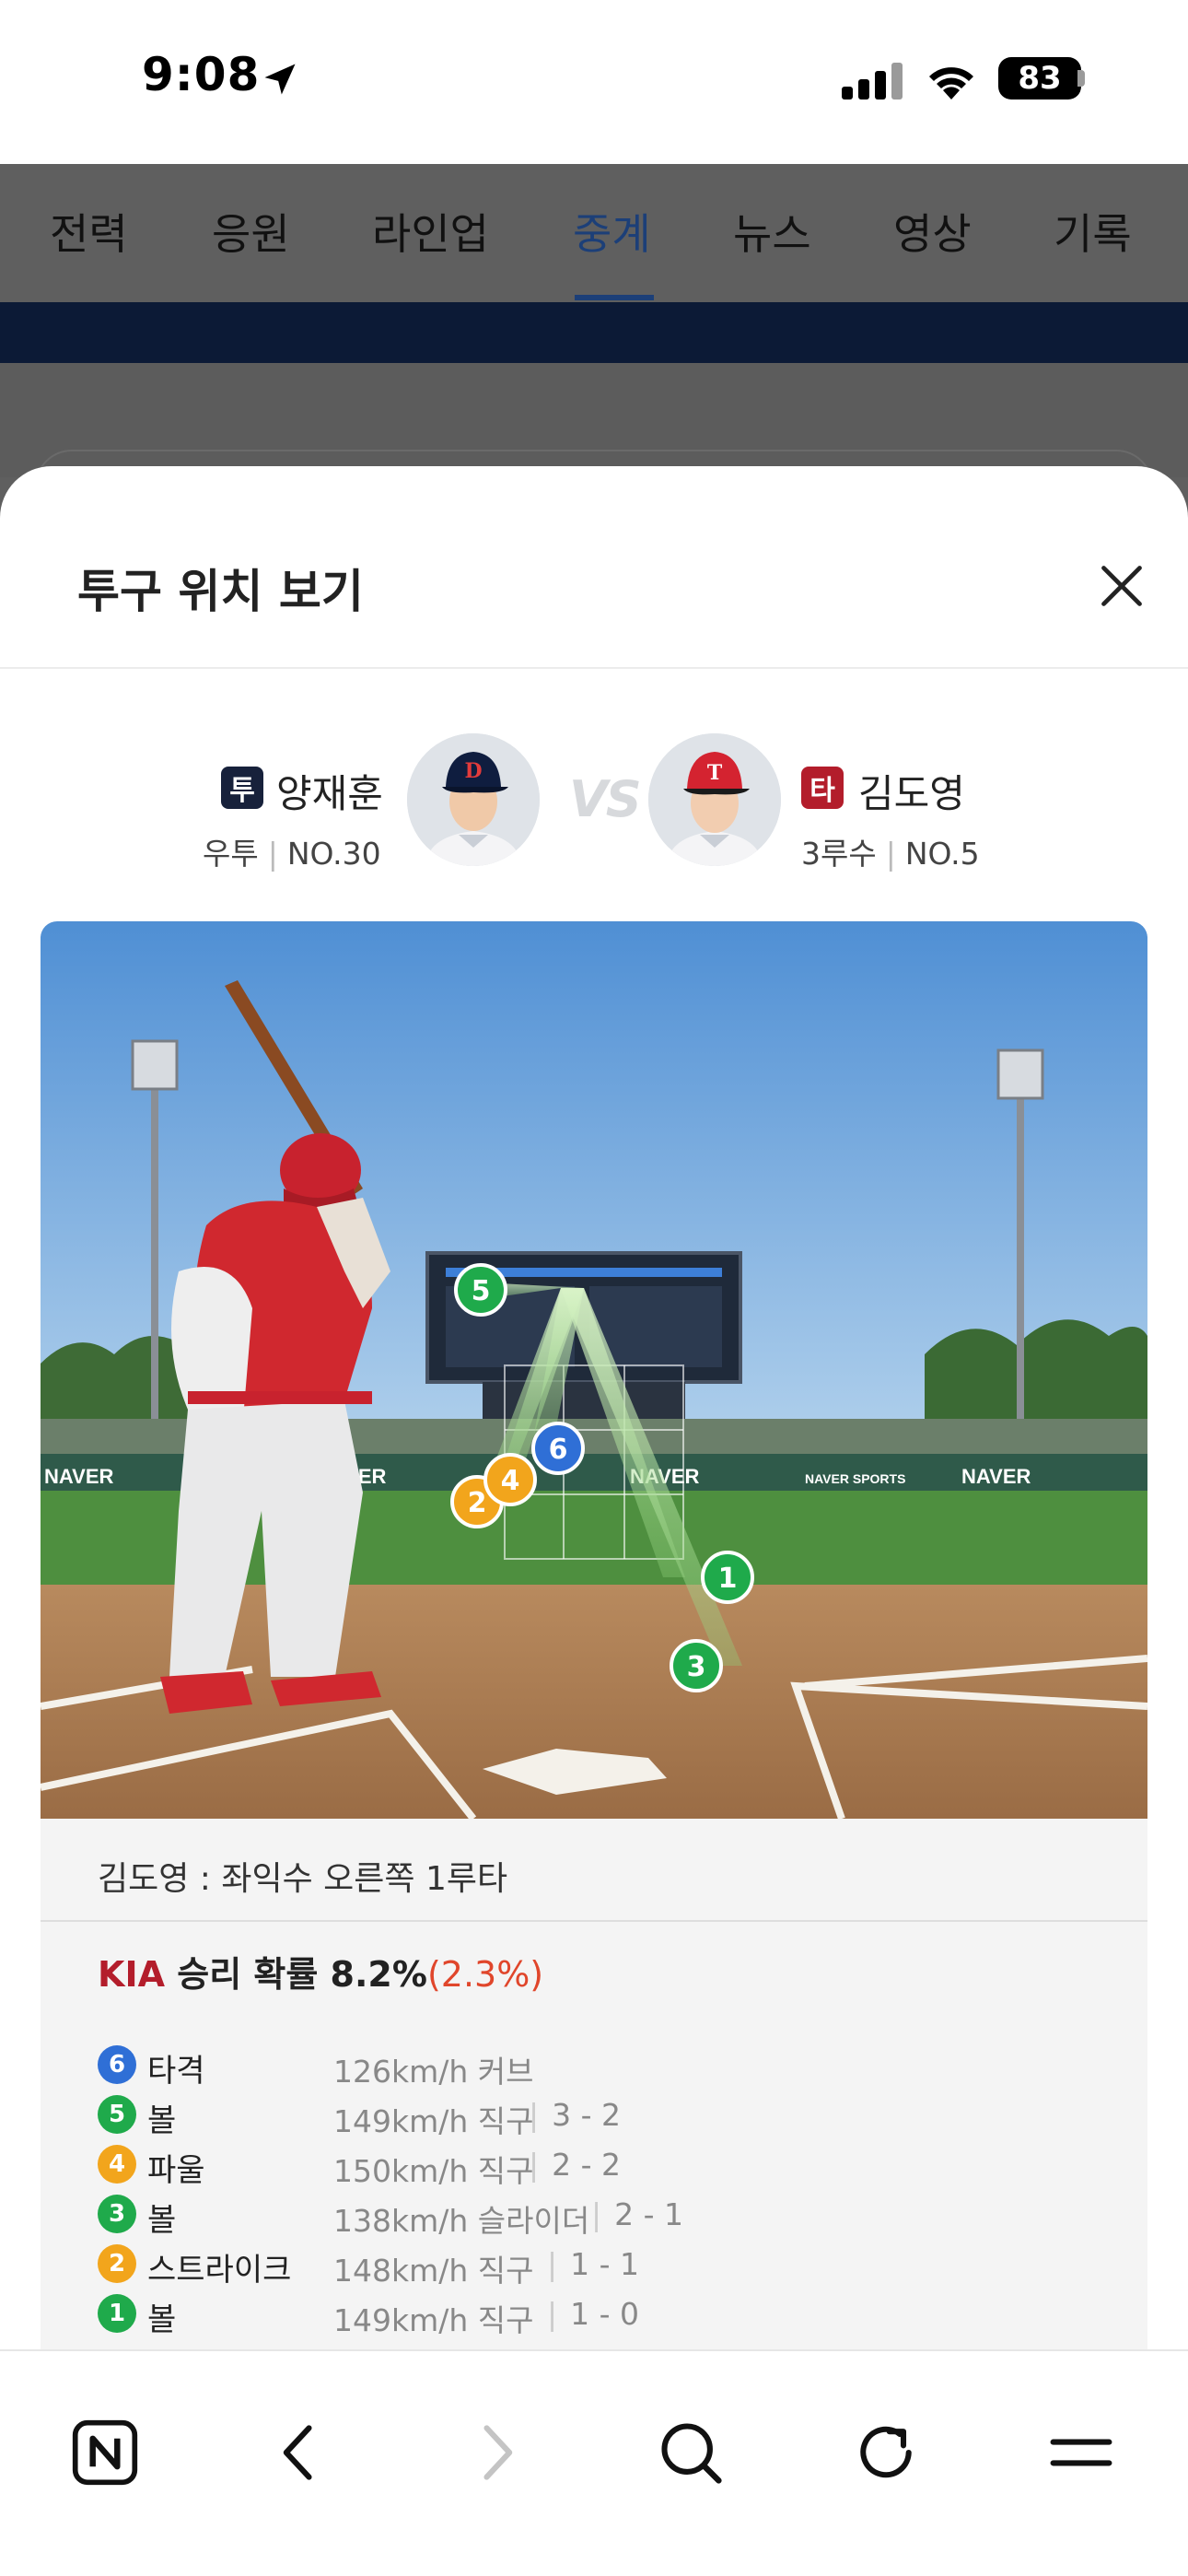  I want to click on pitcher-meta: 우투 | NO.30, so click(292, 854).